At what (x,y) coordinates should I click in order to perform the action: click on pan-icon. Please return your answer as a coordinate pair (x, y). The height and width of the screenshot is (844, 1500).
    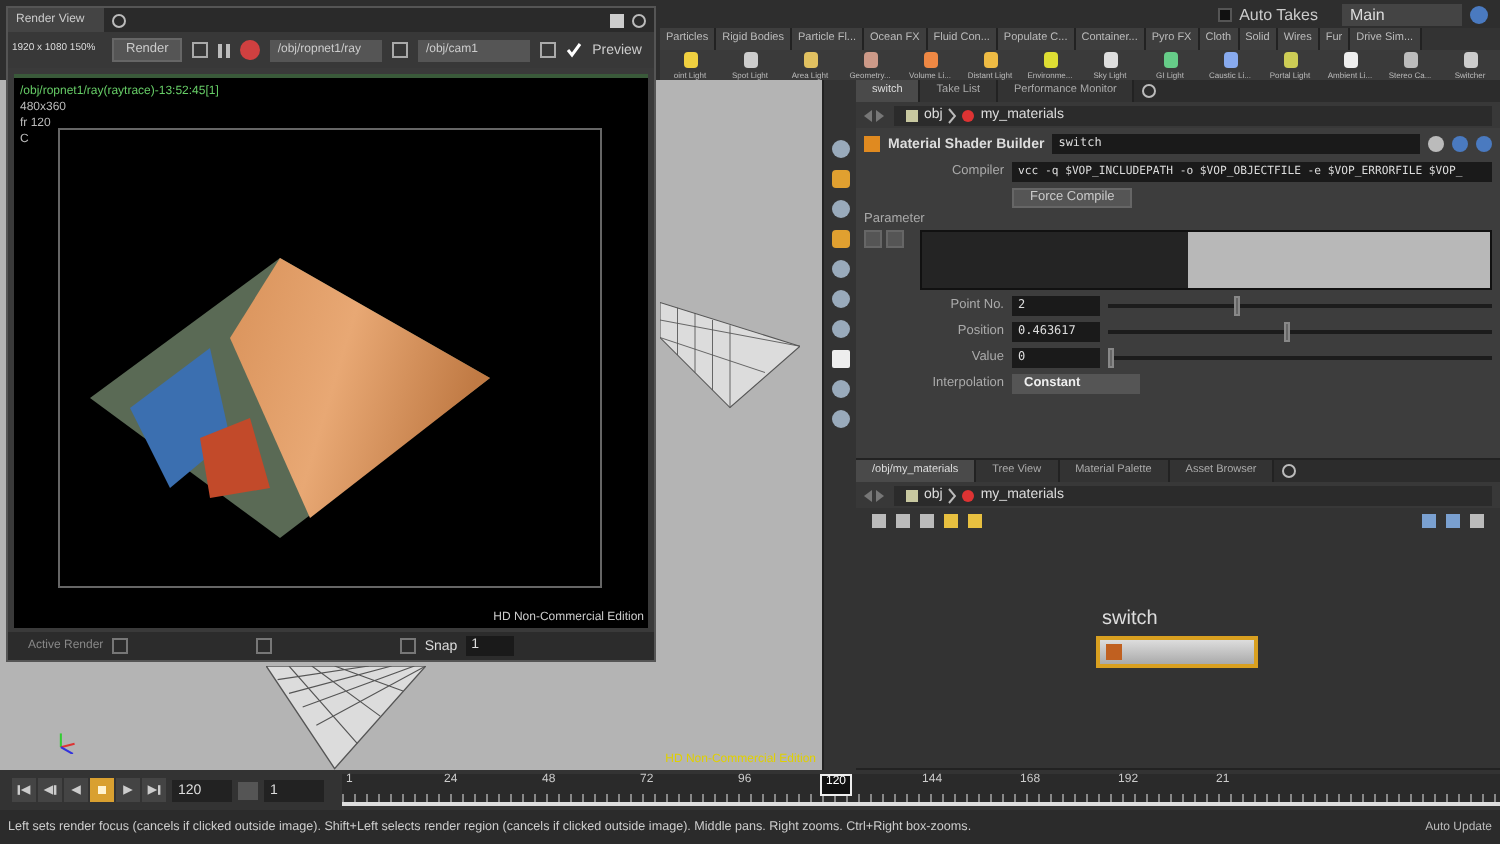
    Looking at the image, I should click on (264, 646).